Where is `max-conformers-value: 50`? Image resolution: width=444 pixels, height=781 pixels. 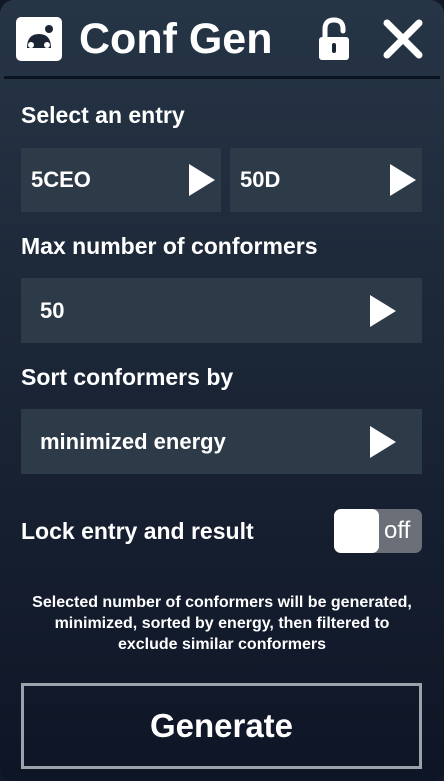 max-conformers-value: 50 is located at coordinates (52, 310).